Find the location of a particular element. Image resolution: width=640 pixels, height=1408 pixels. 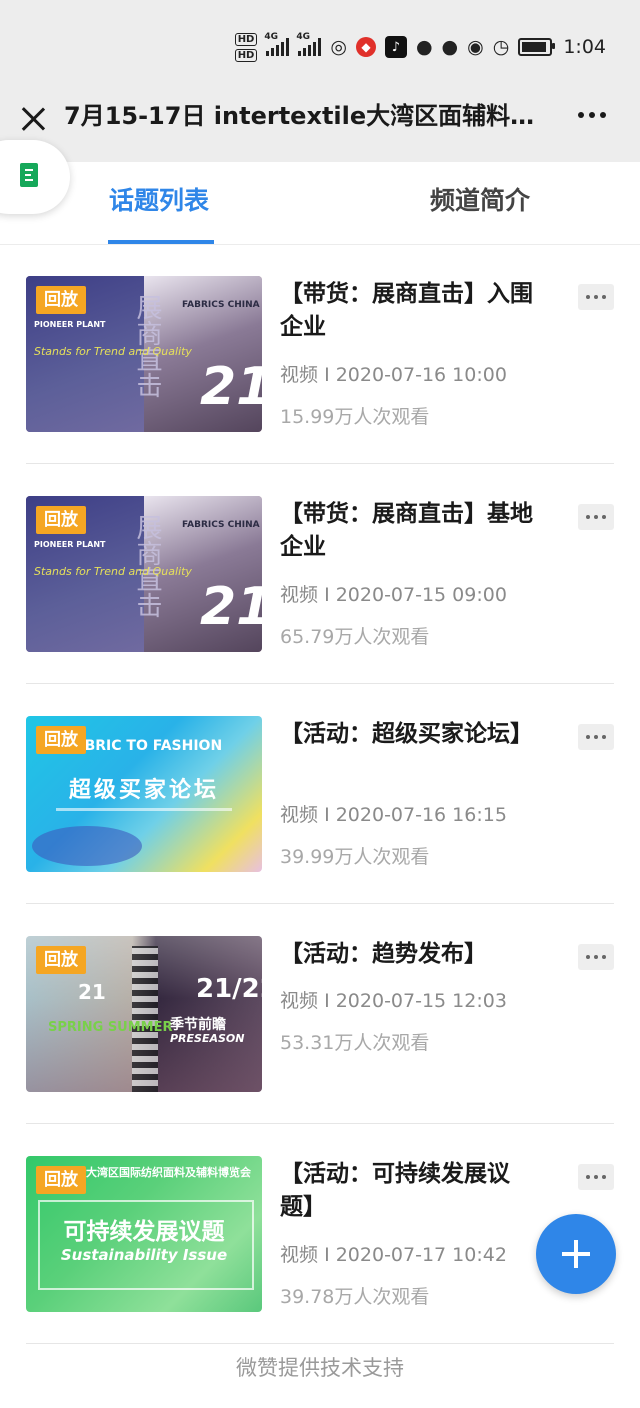

topic-title: 【带货：展商直击】入围企业 is located at coordinates (412, 311).